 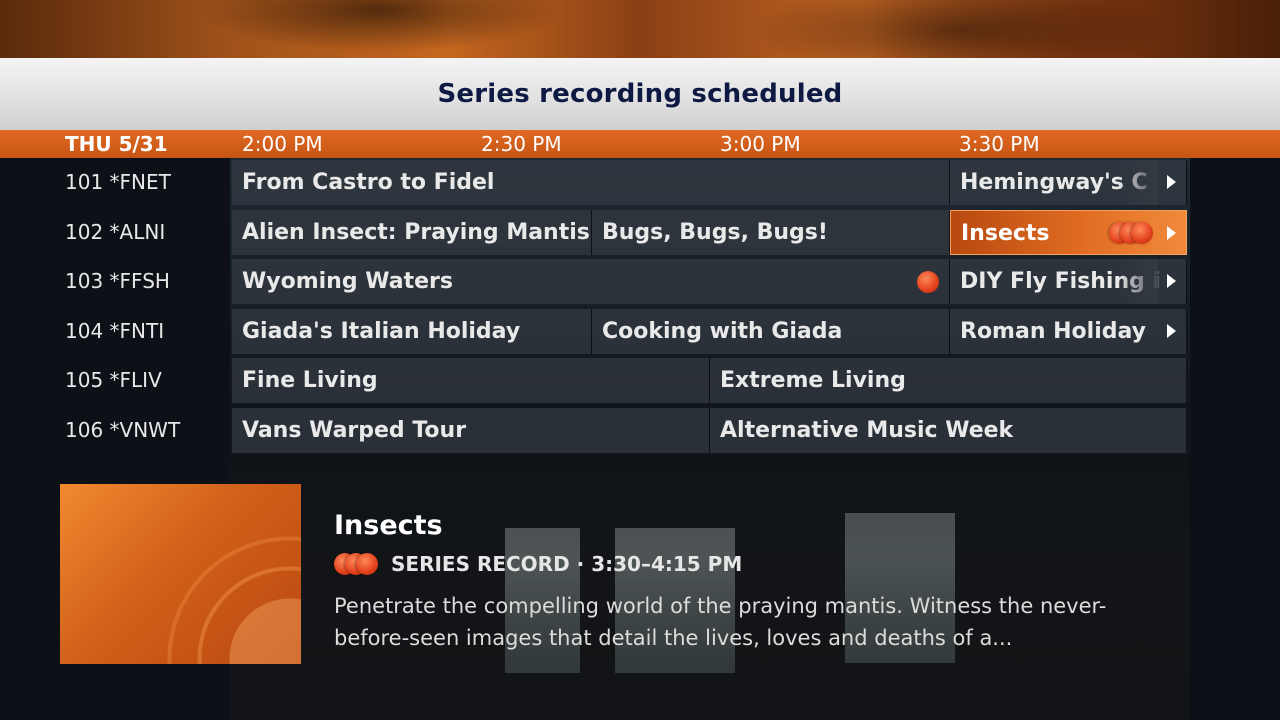 I want to click on program-title: Roman Holiday, so click(x=1053, y=331).